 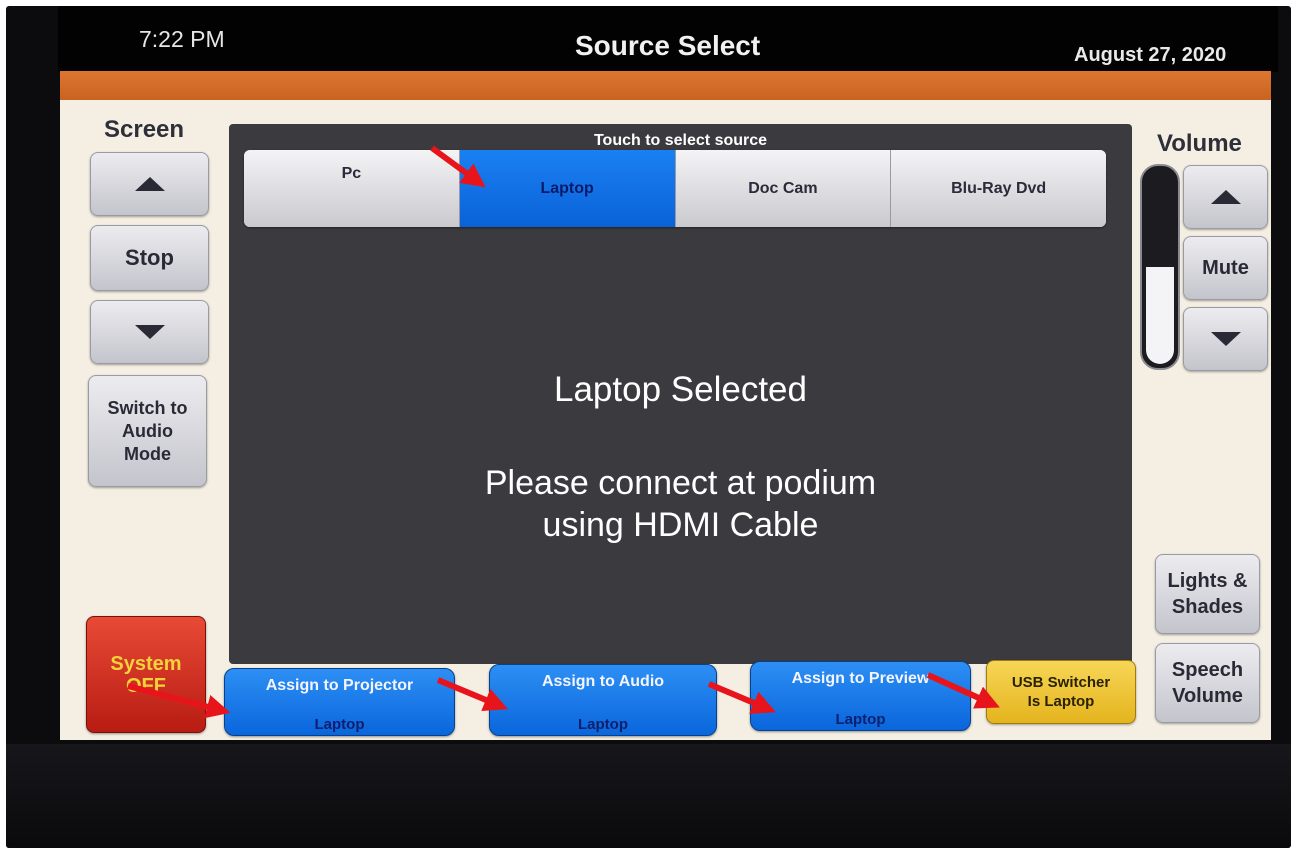 I want to click on screen-up-button, so click(x=149, y=184).